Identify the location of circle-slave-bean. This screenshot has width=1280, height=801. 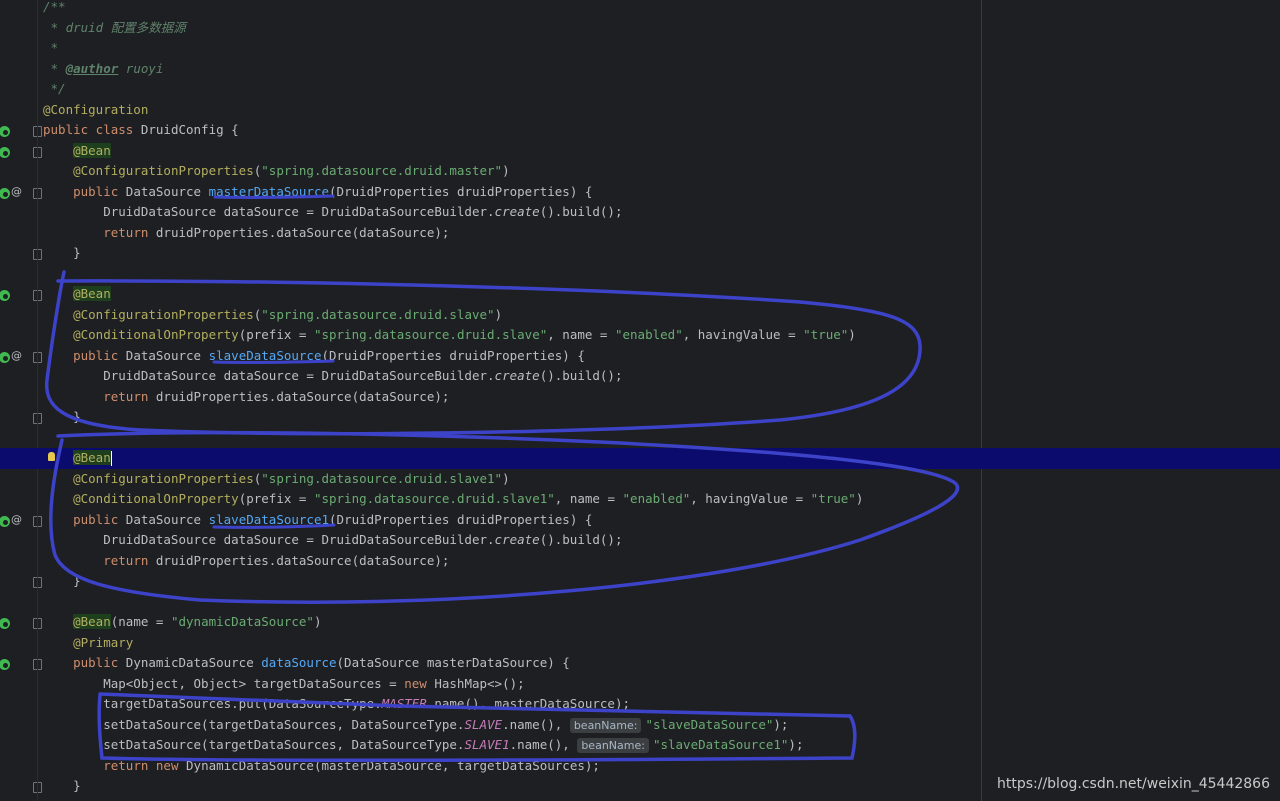
(483, 353).